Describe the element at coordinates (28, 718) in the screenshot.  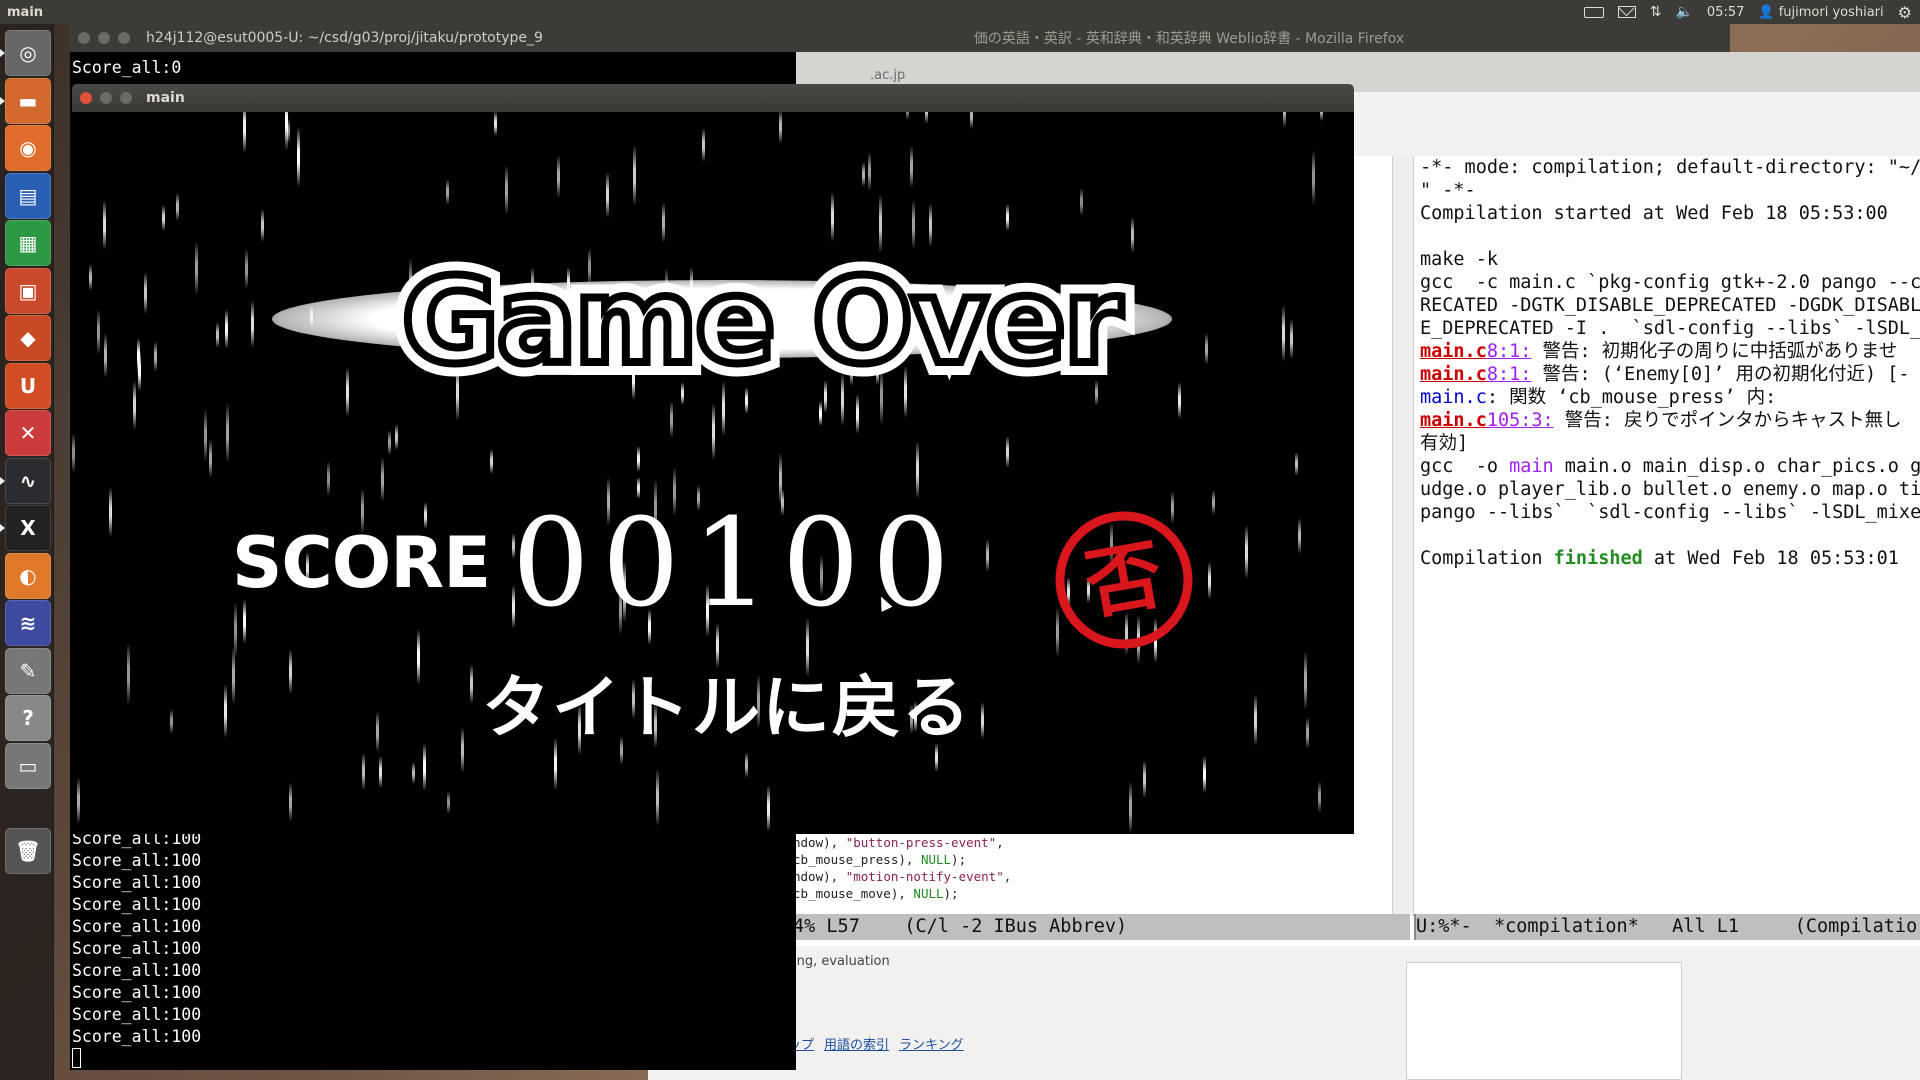
I see `help-icon: ?` at that location.